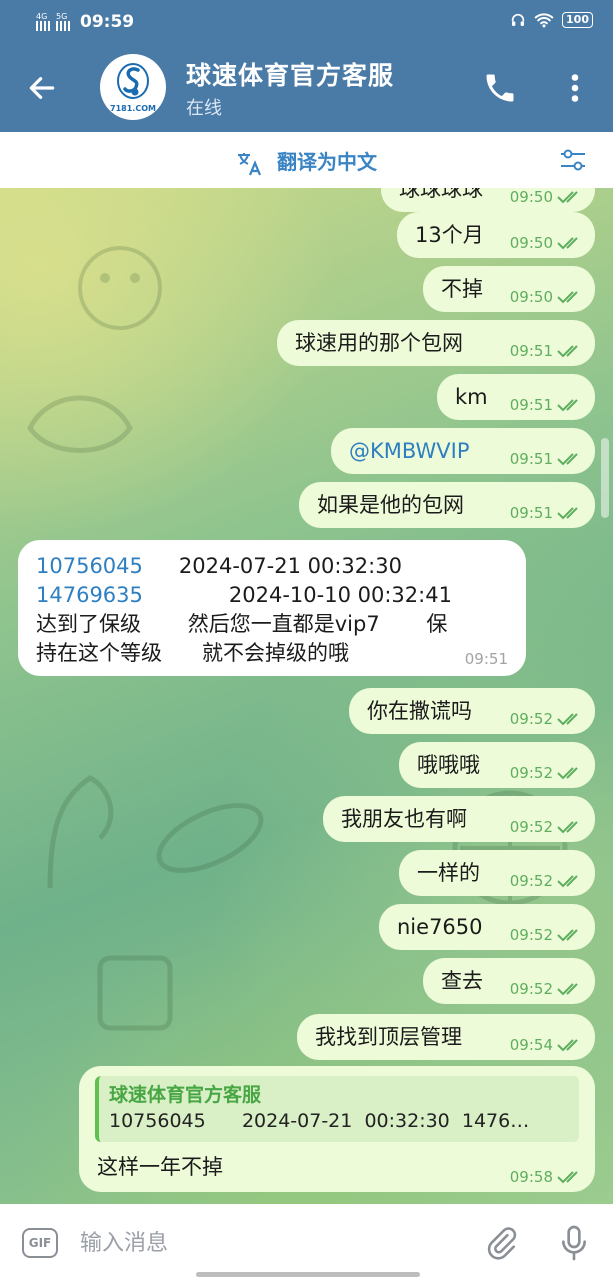 The image size is (613, 1280). Describe the element at coordinates (500, 88) in the screenshot. I see `phone-call-icon` at that location.